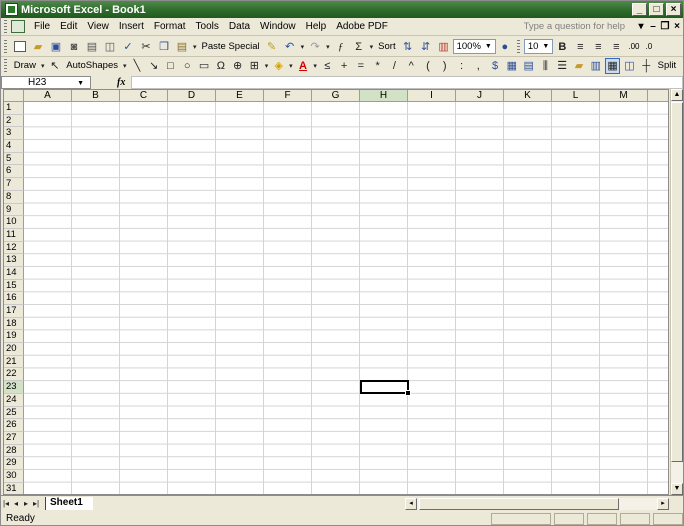 The width and height of the screenshot is (684, 526). Describe the element at coordinates (14, 184) in the screenshot. I see `row-header-7: 7` at that location.